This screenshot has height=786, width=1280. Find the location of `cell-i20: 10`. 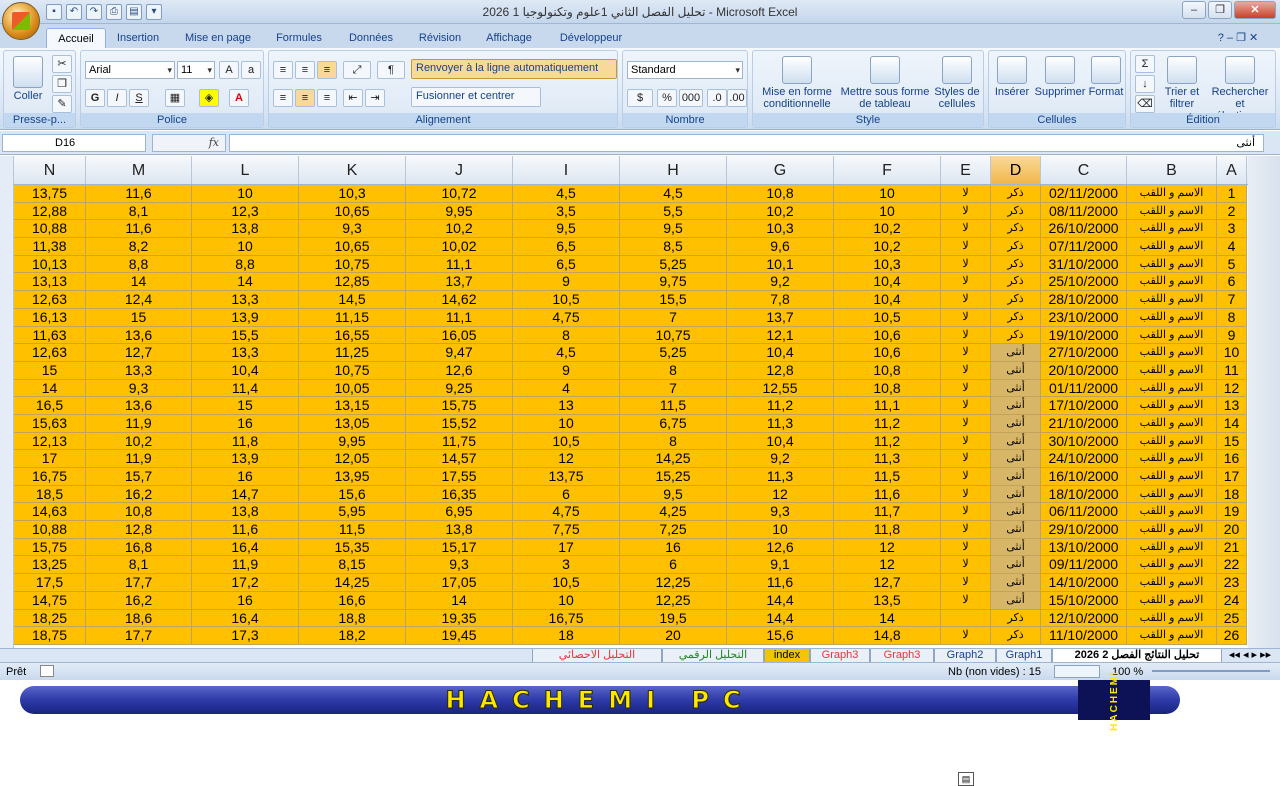

cell-i20: 10 is located at coordinates (566, 423).